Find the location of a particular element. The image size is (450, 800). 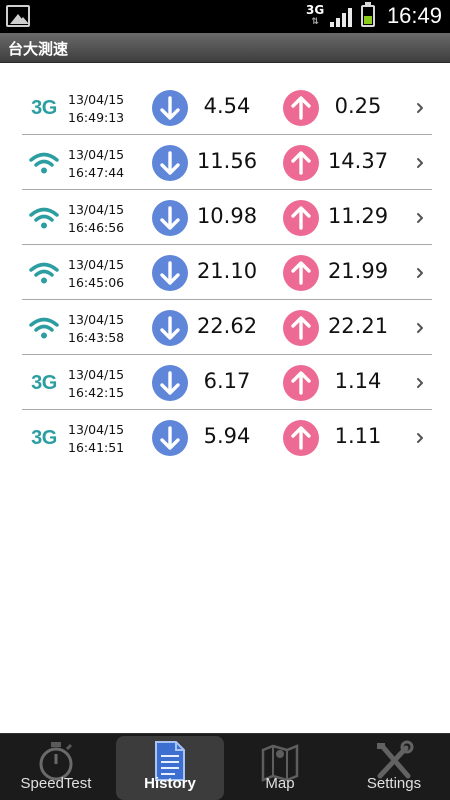

download-speed: 21.10 is located at coordinates (227, 271).